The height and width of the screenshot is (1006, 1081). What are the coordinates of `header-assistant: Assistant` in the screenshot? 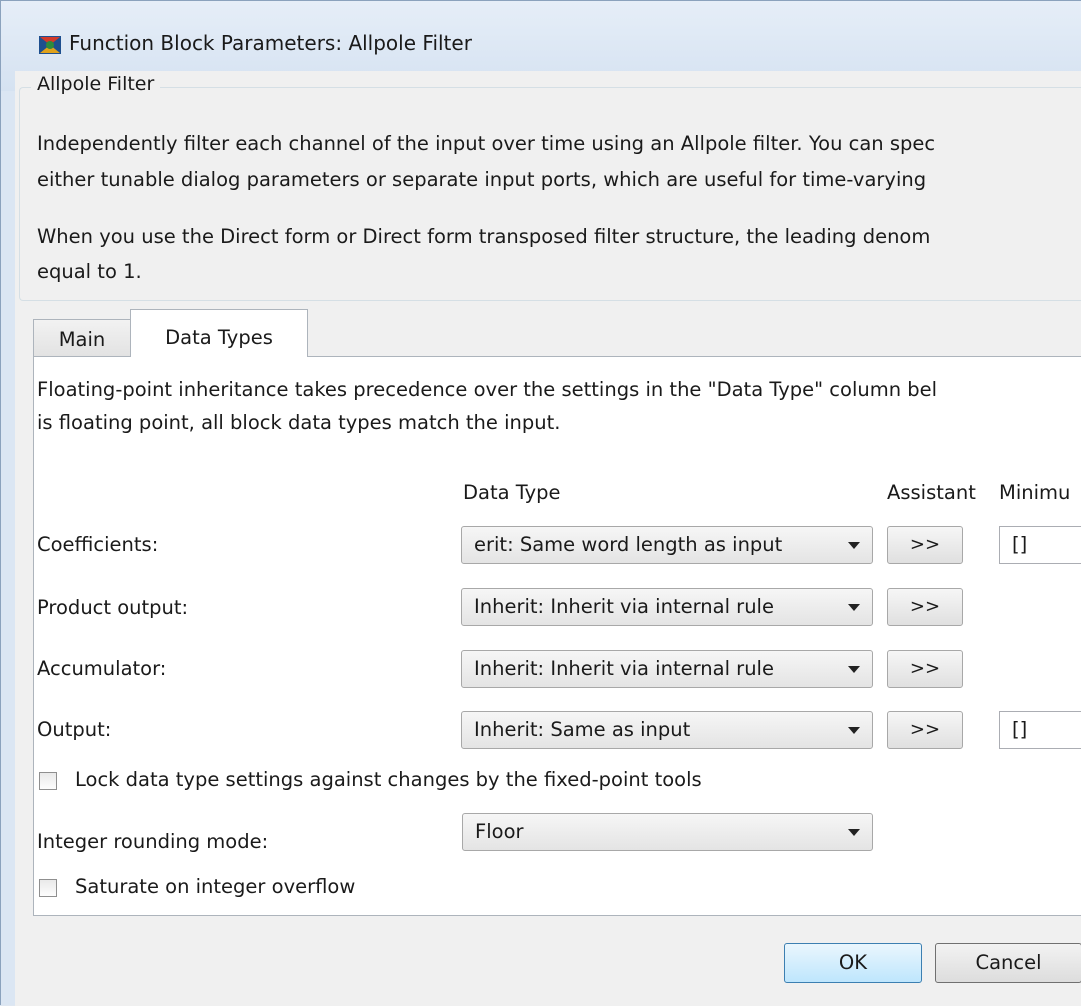 It's located at (931, 492).